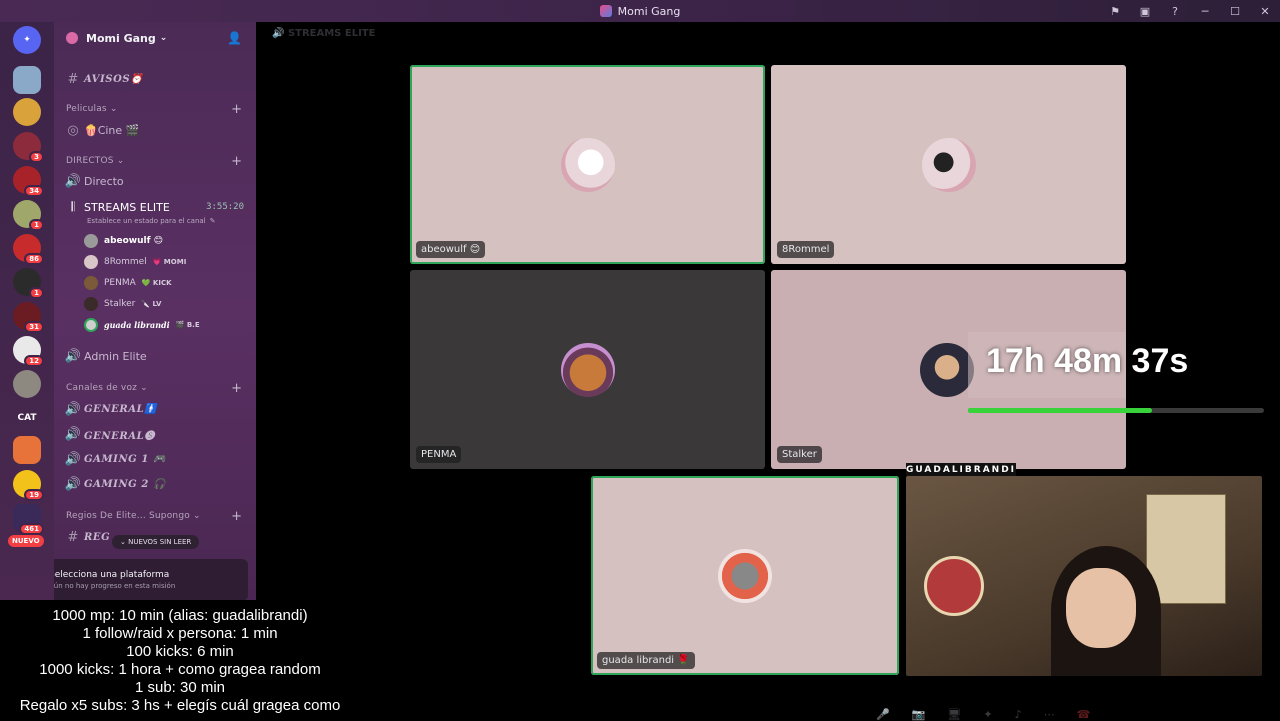  What do you see at coordinates (102, 388) in the screenshot?
I see `category-label: Canales de voz` at bounding box center [102, 388].